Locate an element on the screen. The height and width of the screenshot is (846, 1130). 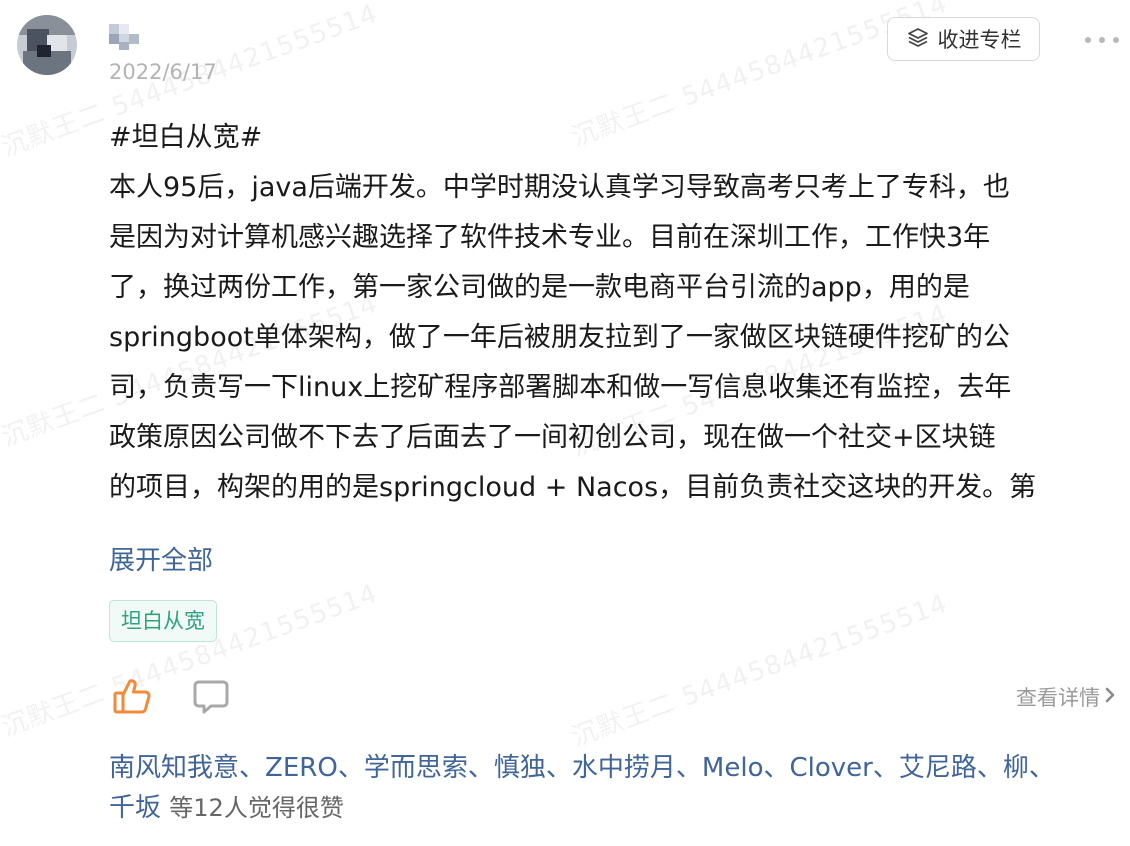
more-dots-icon is located at coordinates (1102, 40).